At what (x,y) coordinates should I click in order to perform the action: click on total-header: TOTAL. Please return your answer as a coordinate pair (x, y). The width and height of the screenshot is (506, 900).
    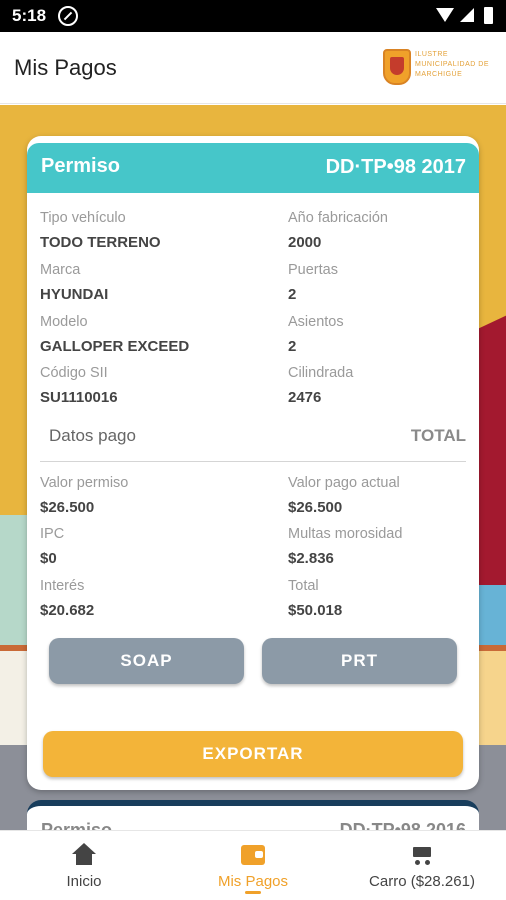
    Looking at the image, I should click on (438, 435).